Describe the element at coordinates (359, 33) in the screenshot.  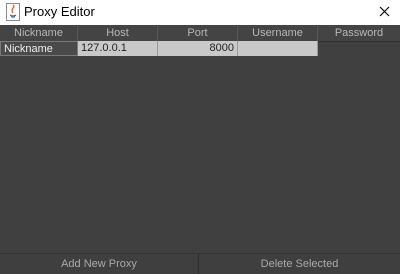
I see `column-header-password: Password` at that location.